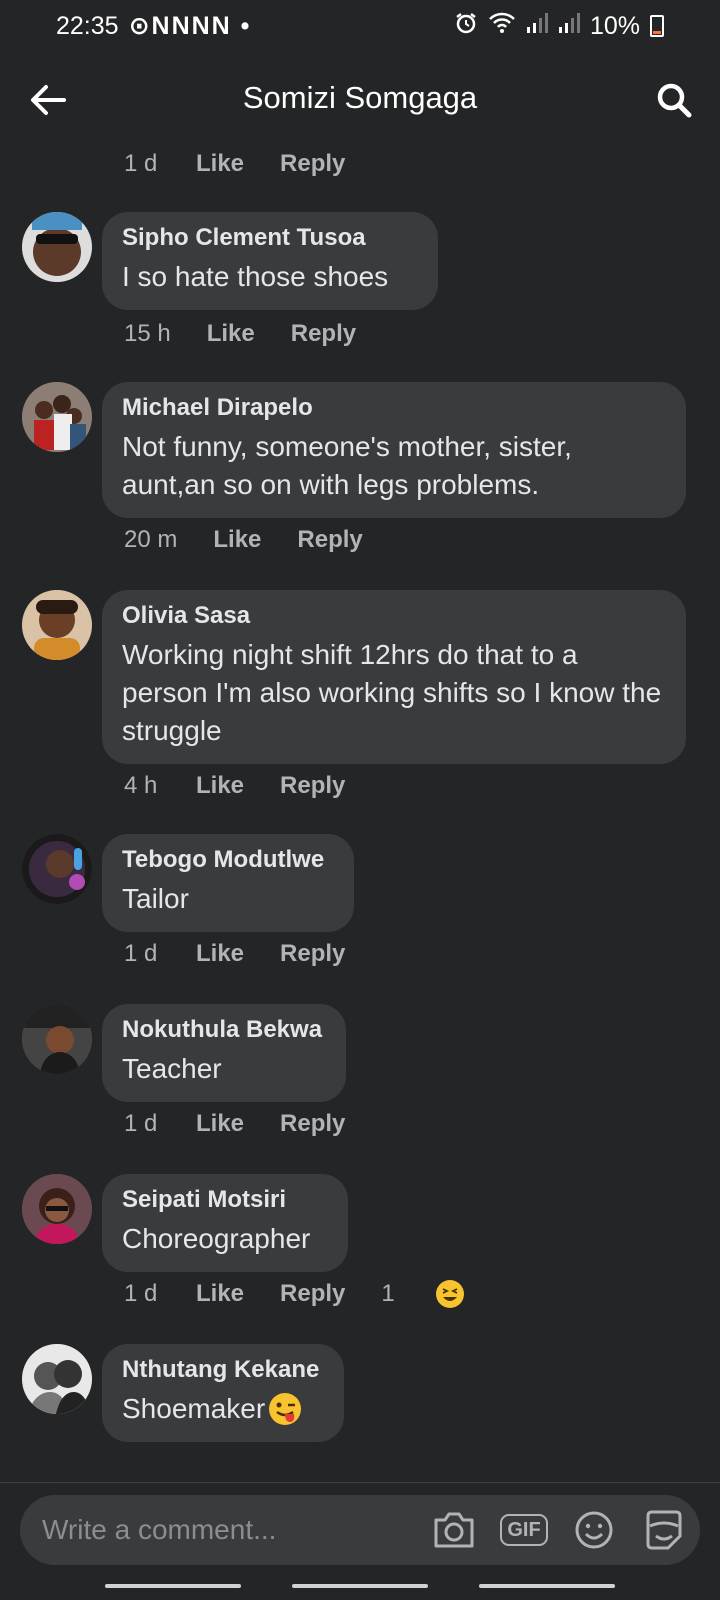 Image resolution: width=720 pixels, height=1600 pixels. Describe the element at coordinates (226, 1530) in the screenshot. I see `comment-input` at that location.